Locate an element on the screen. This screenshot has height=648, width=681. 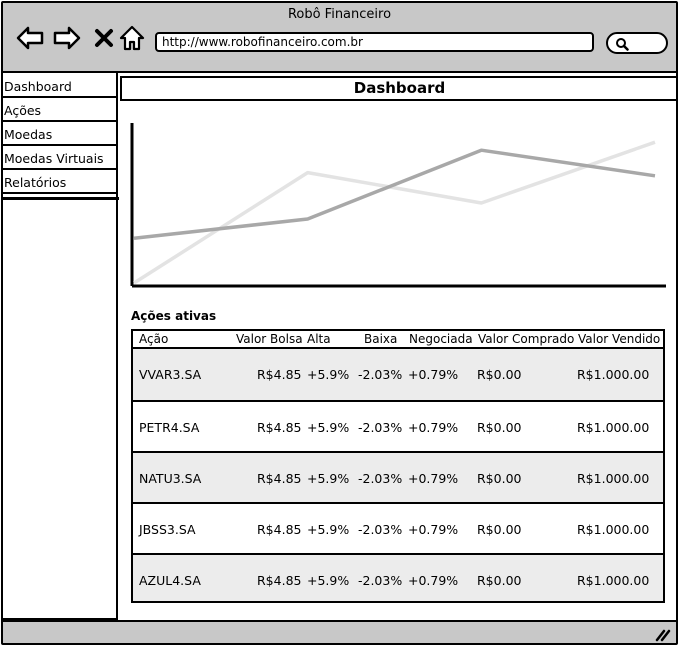
close-icon is located at coordinates (104, 38).